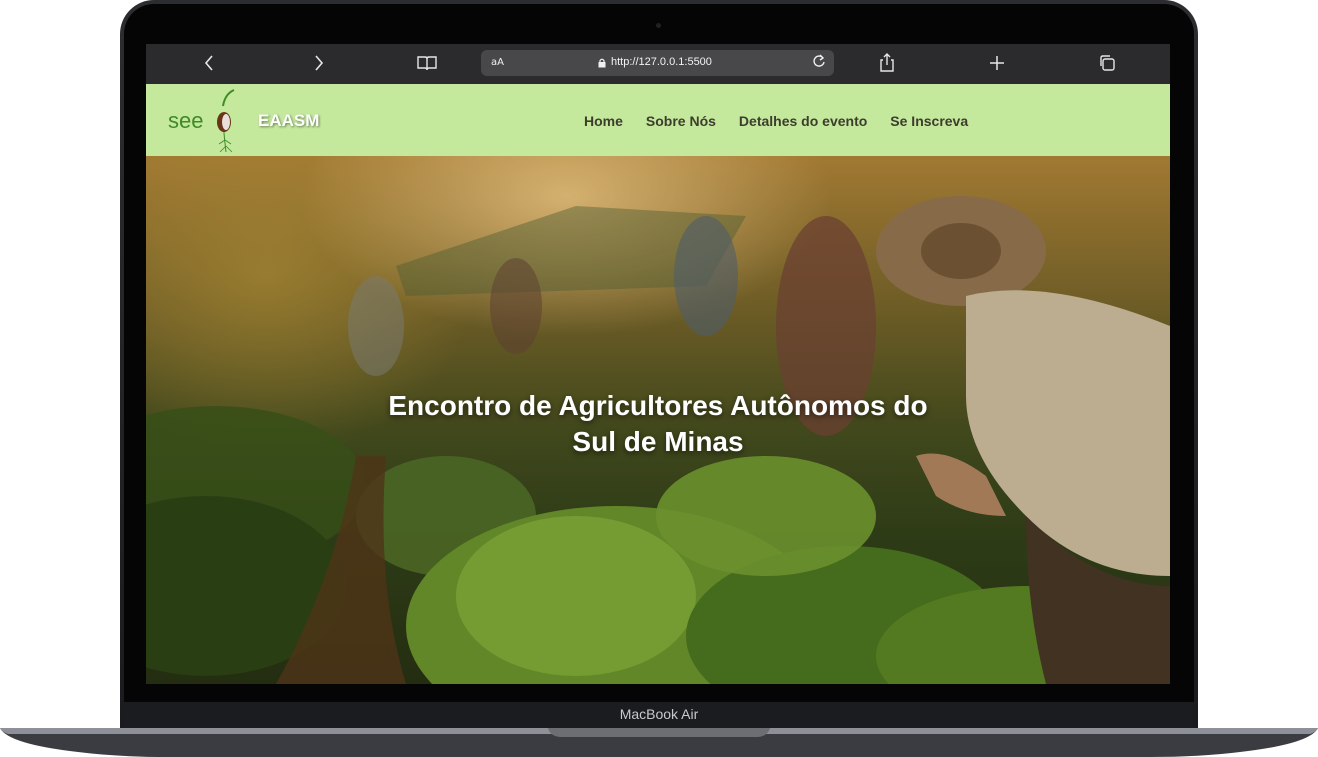 Image resolution: width=1318 pixels, height=757 pixels. I want to click on nav-link-se-inscreva: Se Inscreva, so click(929, 121).